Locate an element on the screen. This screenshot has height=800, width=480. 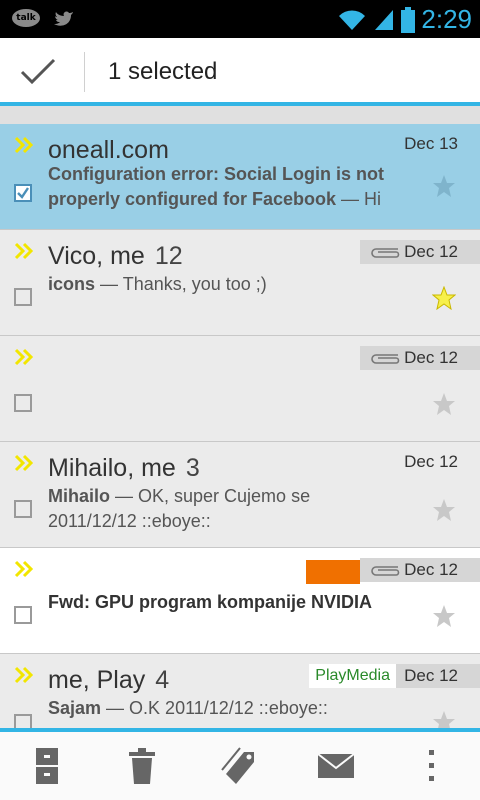
selection-count-title: 1 selected is located at coordinates (163, 71).